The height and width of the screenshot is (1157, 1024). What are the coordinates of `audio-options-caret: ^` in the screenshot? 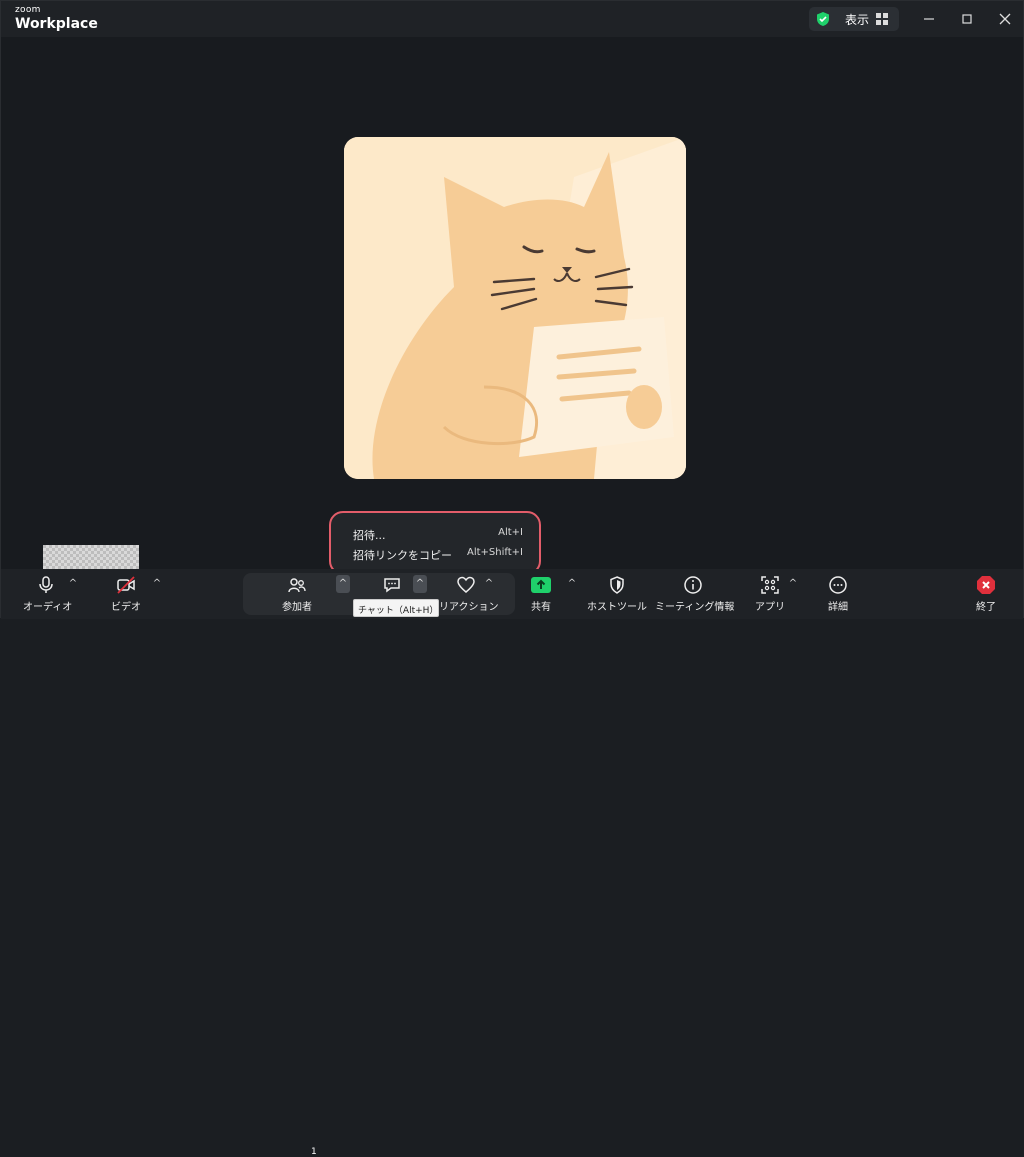 It's located at (73, 584).